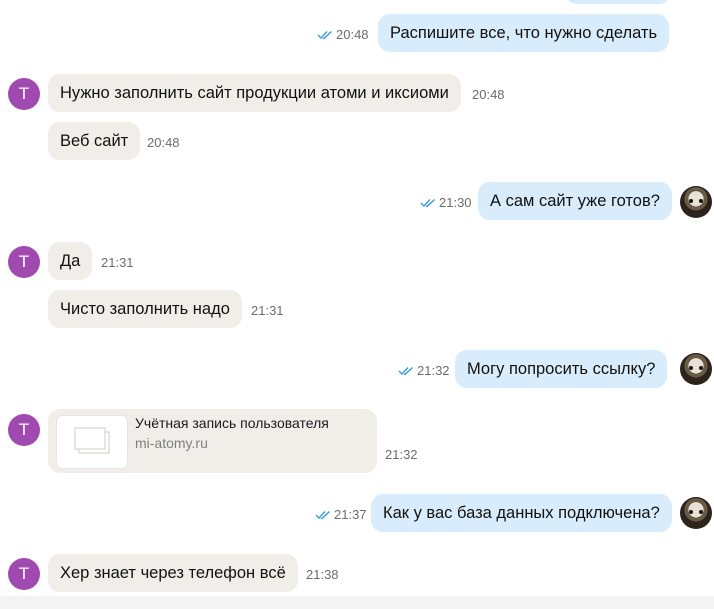 The image size is (714, 609). I want to click on message-text: Чисто заполнить надо, so click(145, 309).